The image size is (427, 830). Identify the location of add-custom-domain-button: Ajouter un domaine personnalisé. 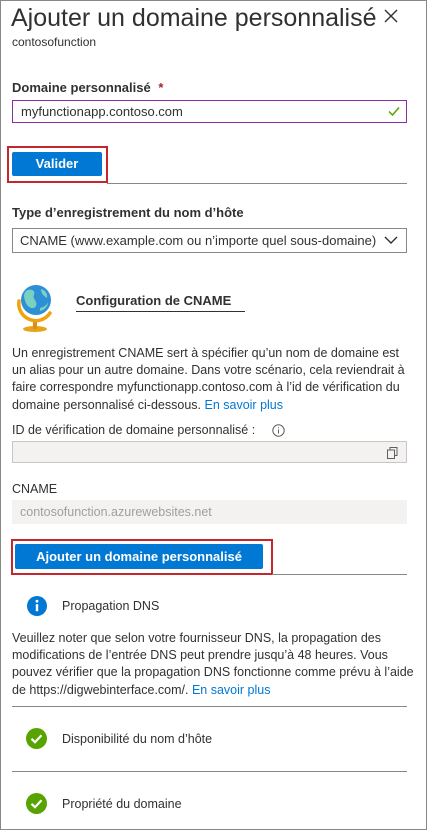
(139, 556).